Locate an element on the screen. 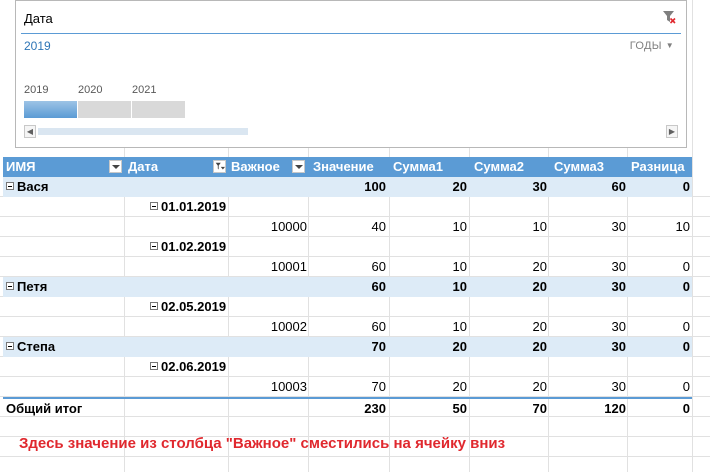  timeline-separator is located at coordinates (351, 33).